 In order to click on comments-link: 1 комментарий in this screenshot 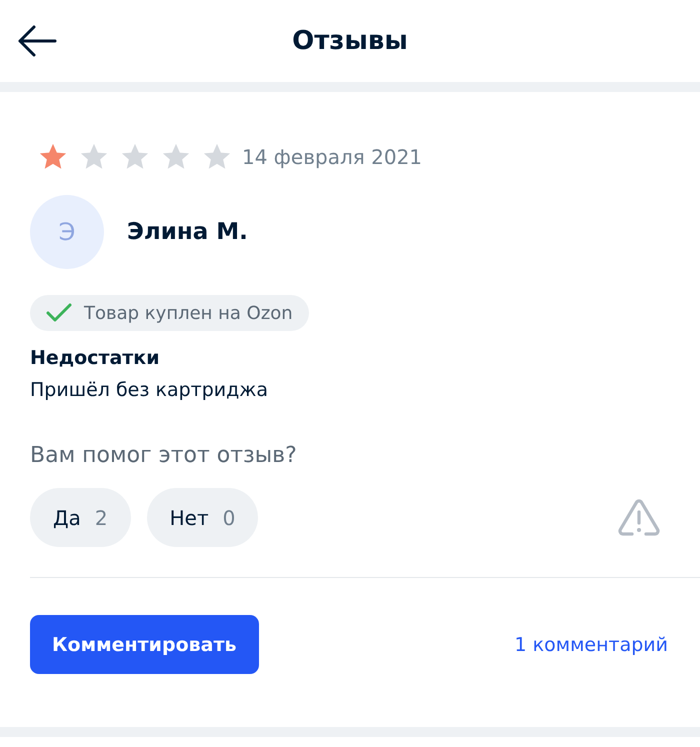, I will do `click(591, 645)`.